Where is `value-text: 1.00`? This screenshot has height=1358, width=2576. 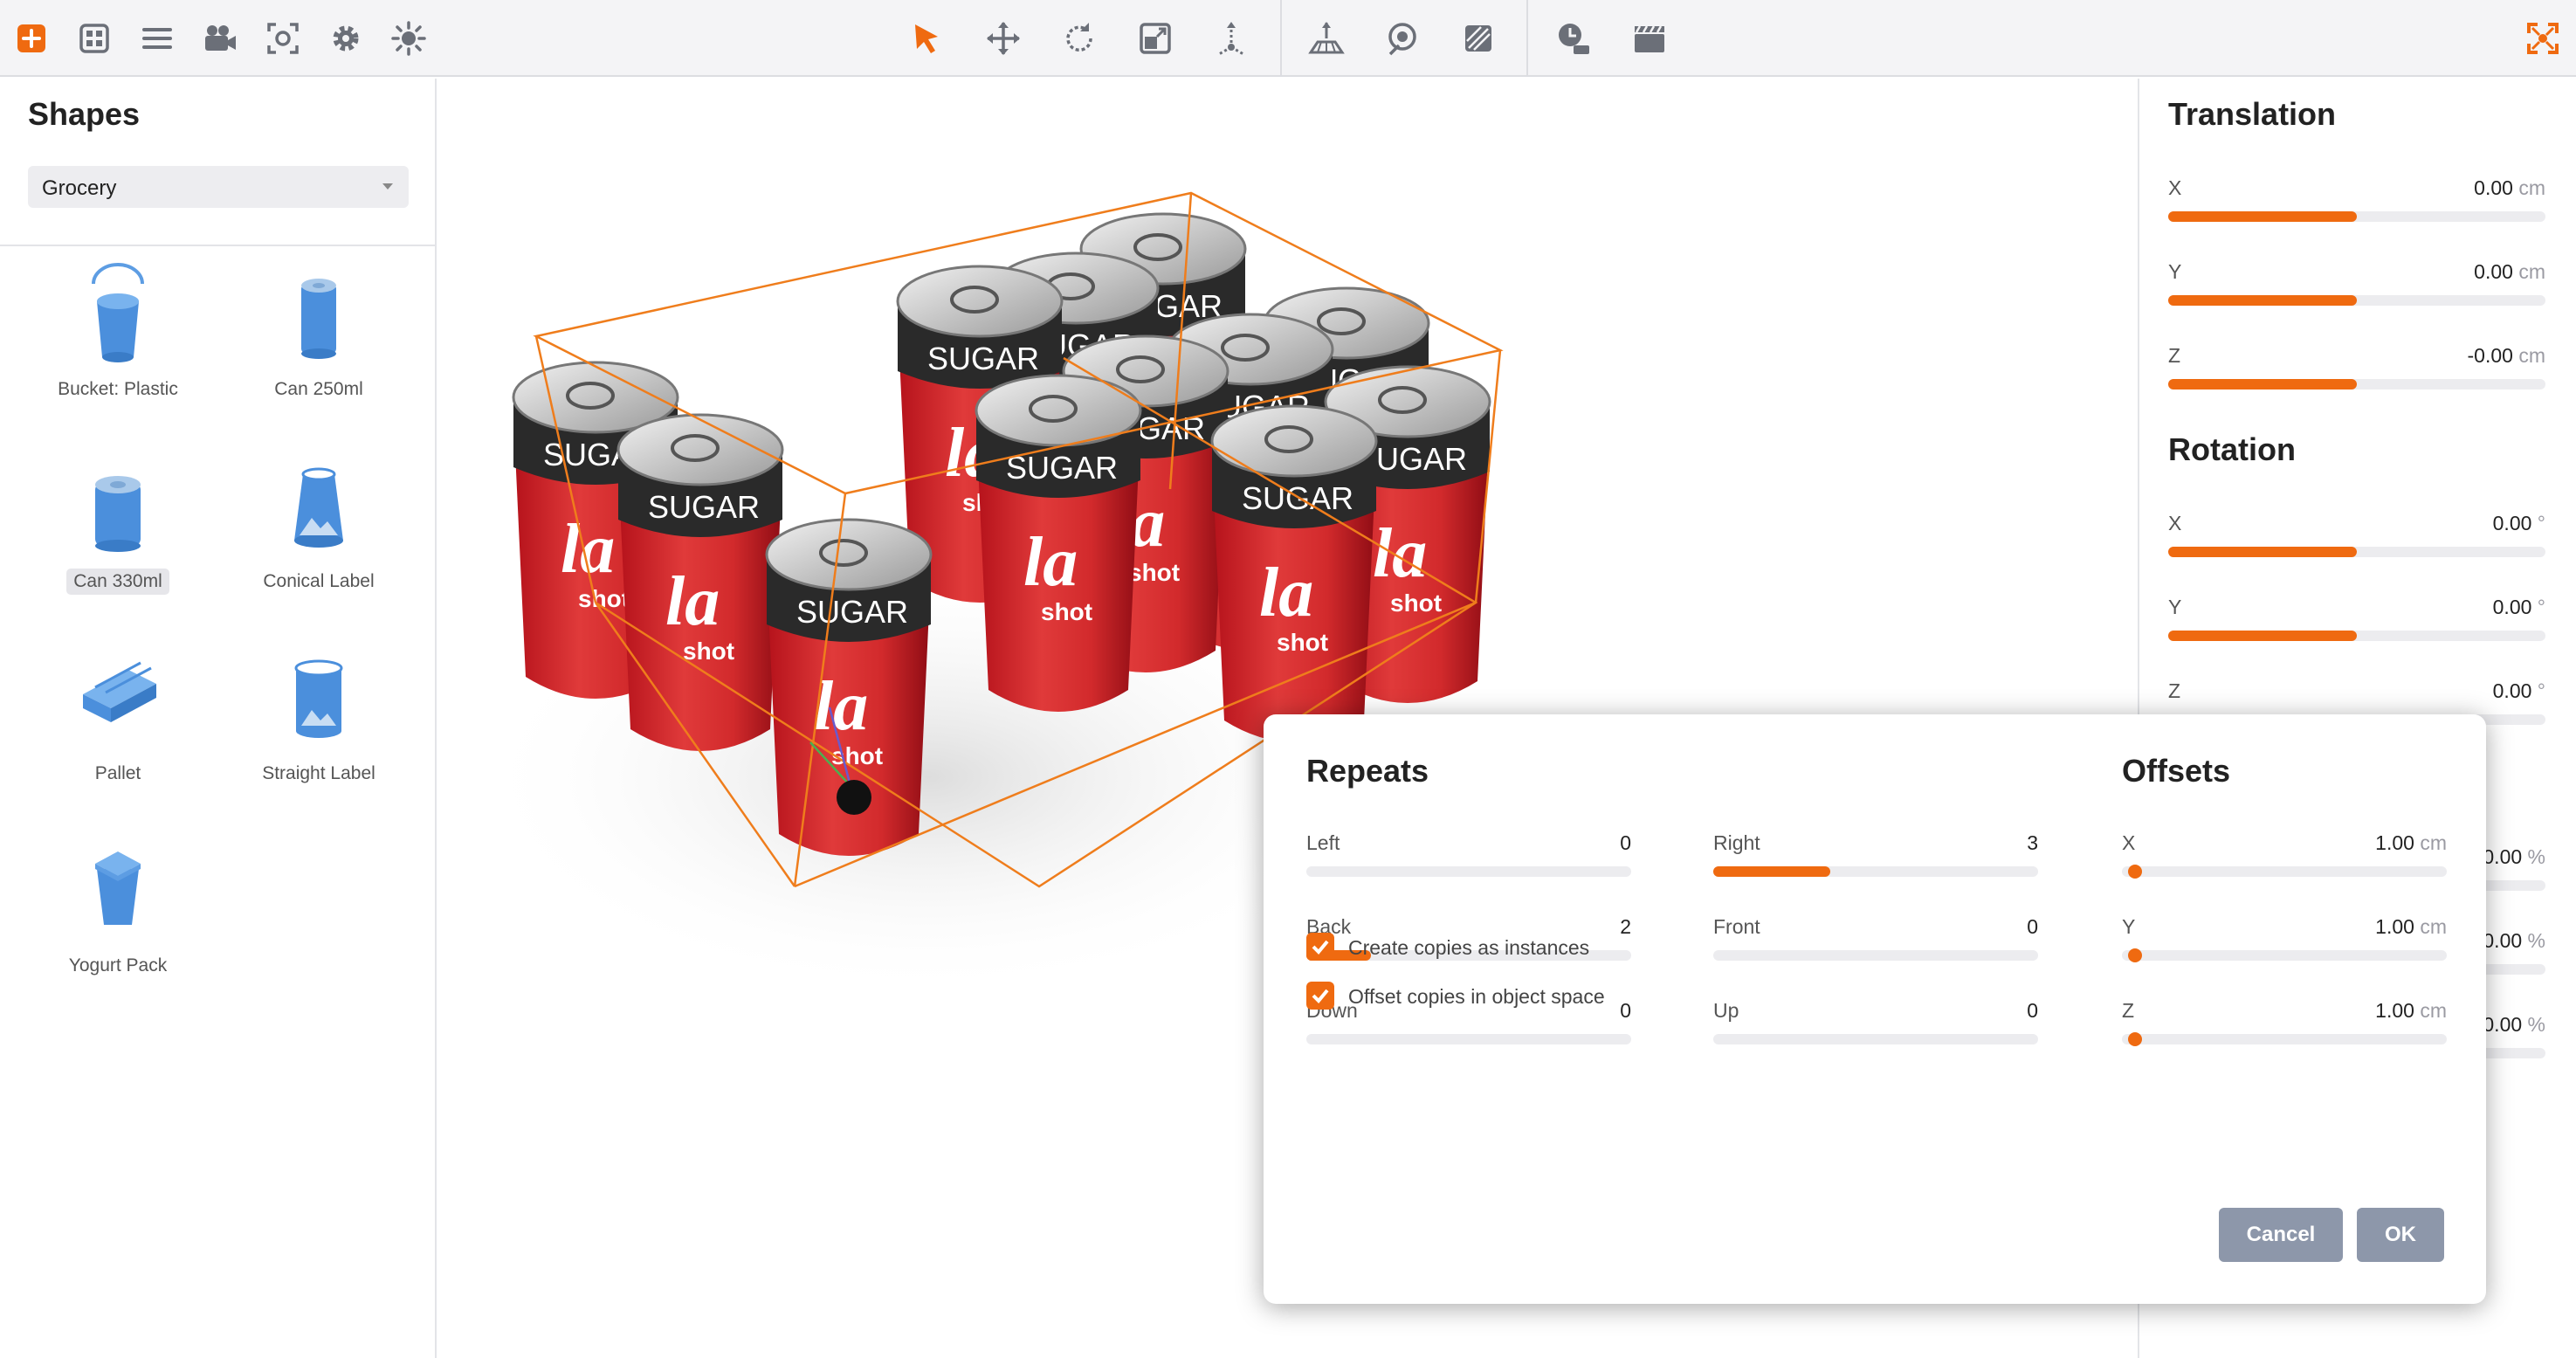 value-text: 1.00 is located at coordinates (2394, 842).